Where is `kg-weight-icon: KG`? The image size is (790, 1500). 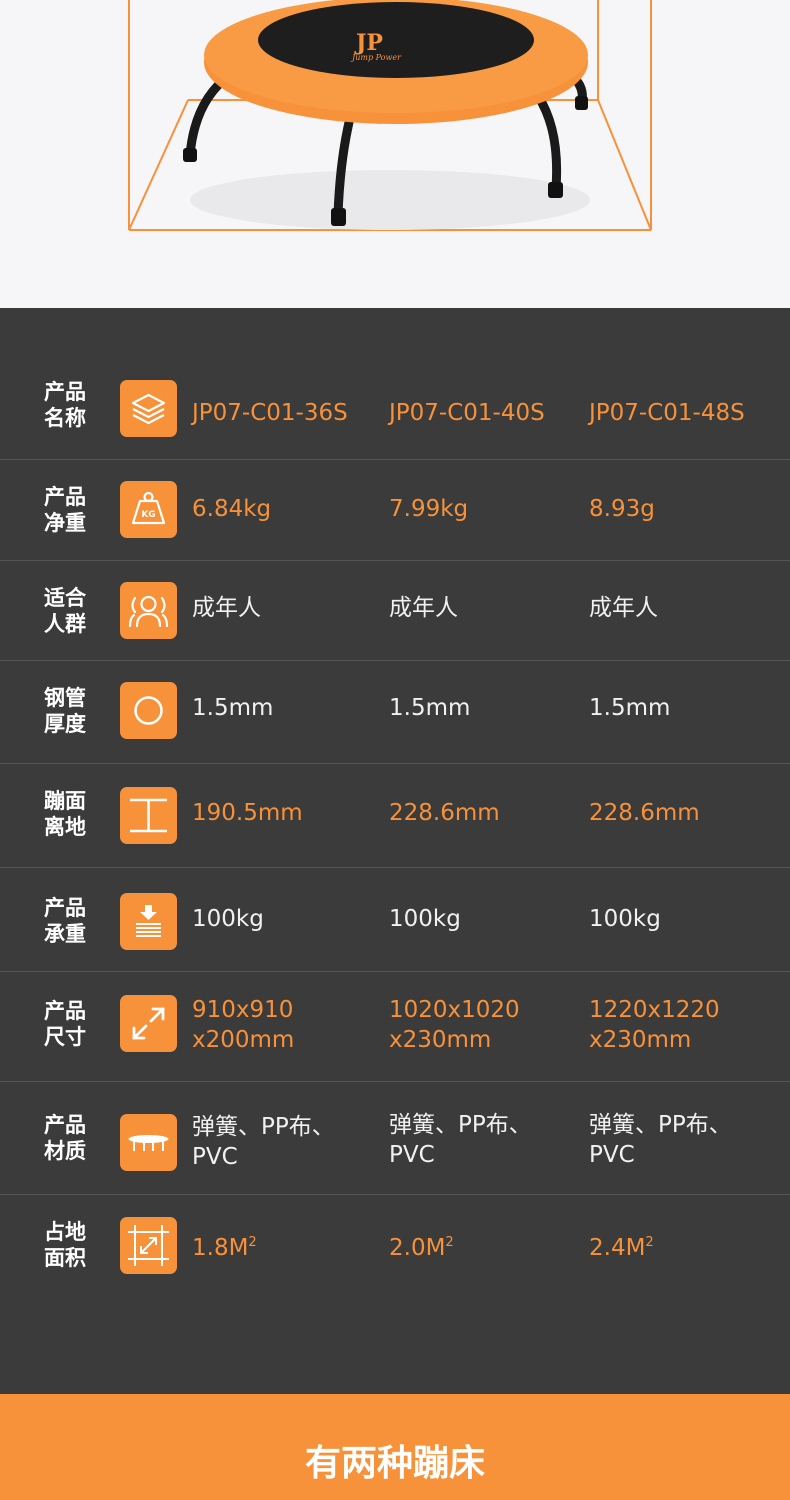
kg-weight-icon: KG is located at coordinates (148, 509).